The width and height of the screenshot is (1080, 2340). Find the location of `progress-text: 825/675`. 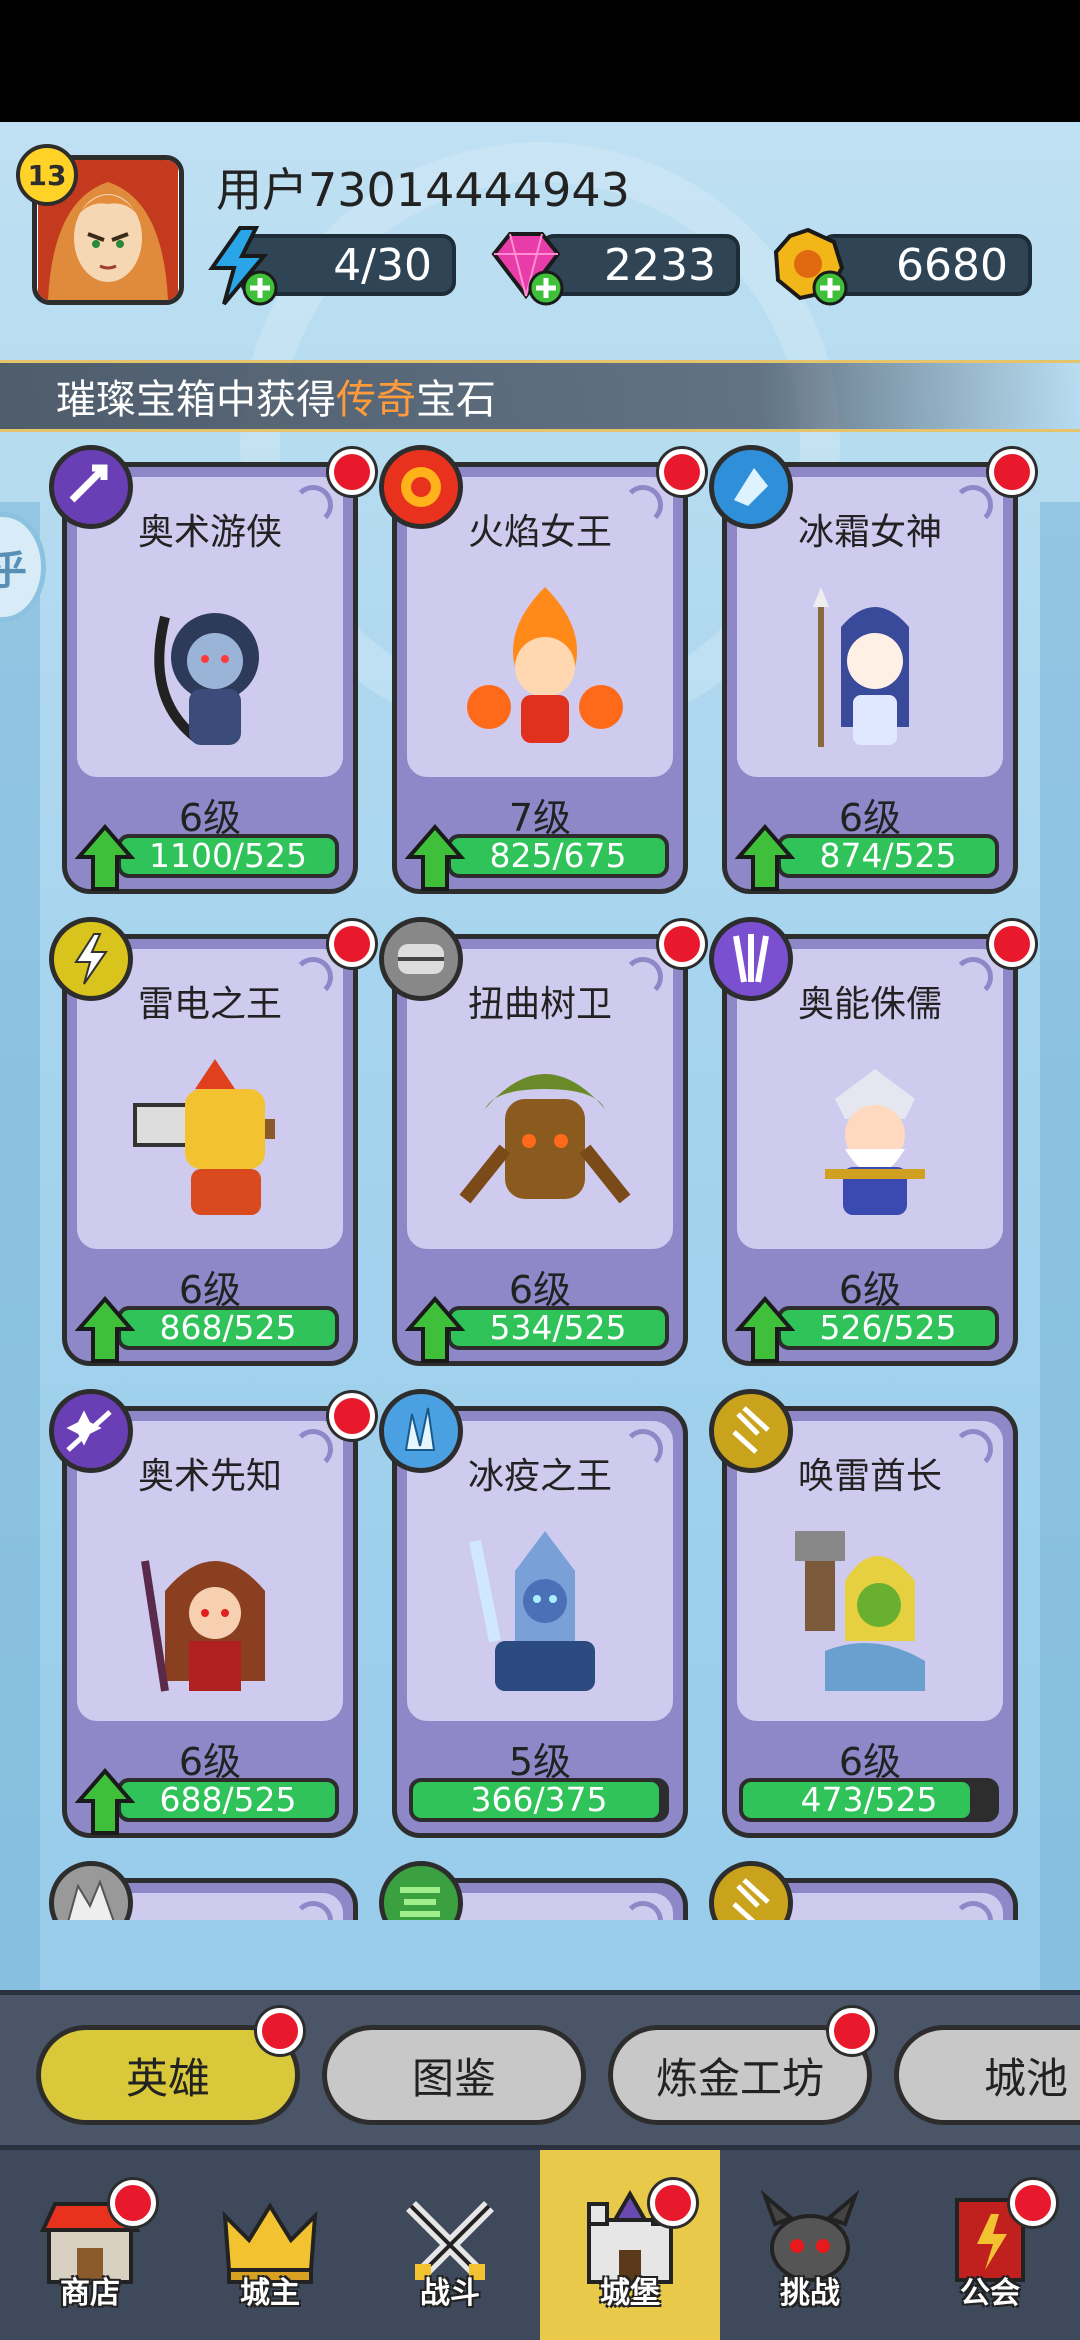

progress-text: 825/675 is located at coordinates (558, 855).